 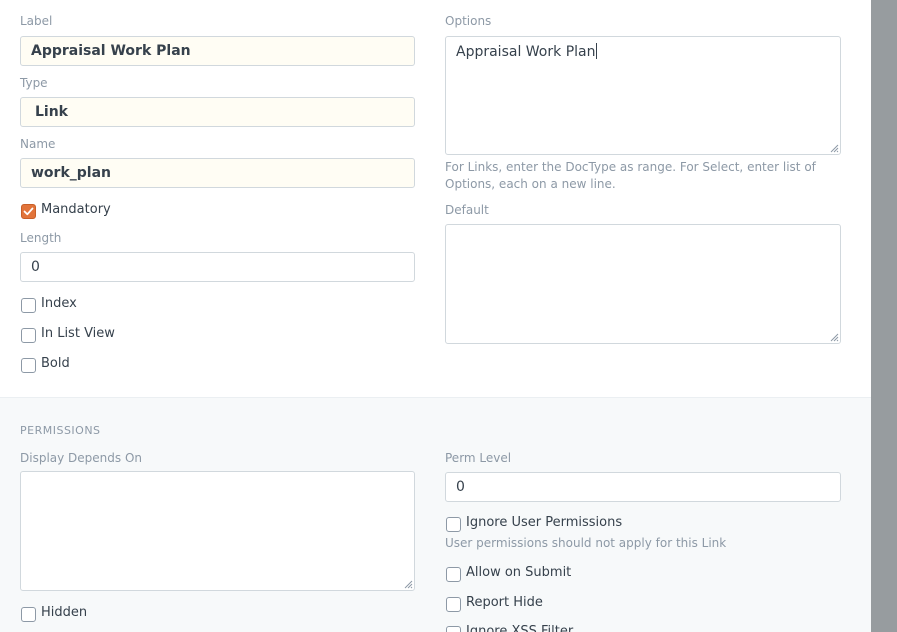 What do you see at coordinates (526, 52) in the screenshot?
I see `options-text: Appraisal Work Plan` at bounding box center [526, 52].